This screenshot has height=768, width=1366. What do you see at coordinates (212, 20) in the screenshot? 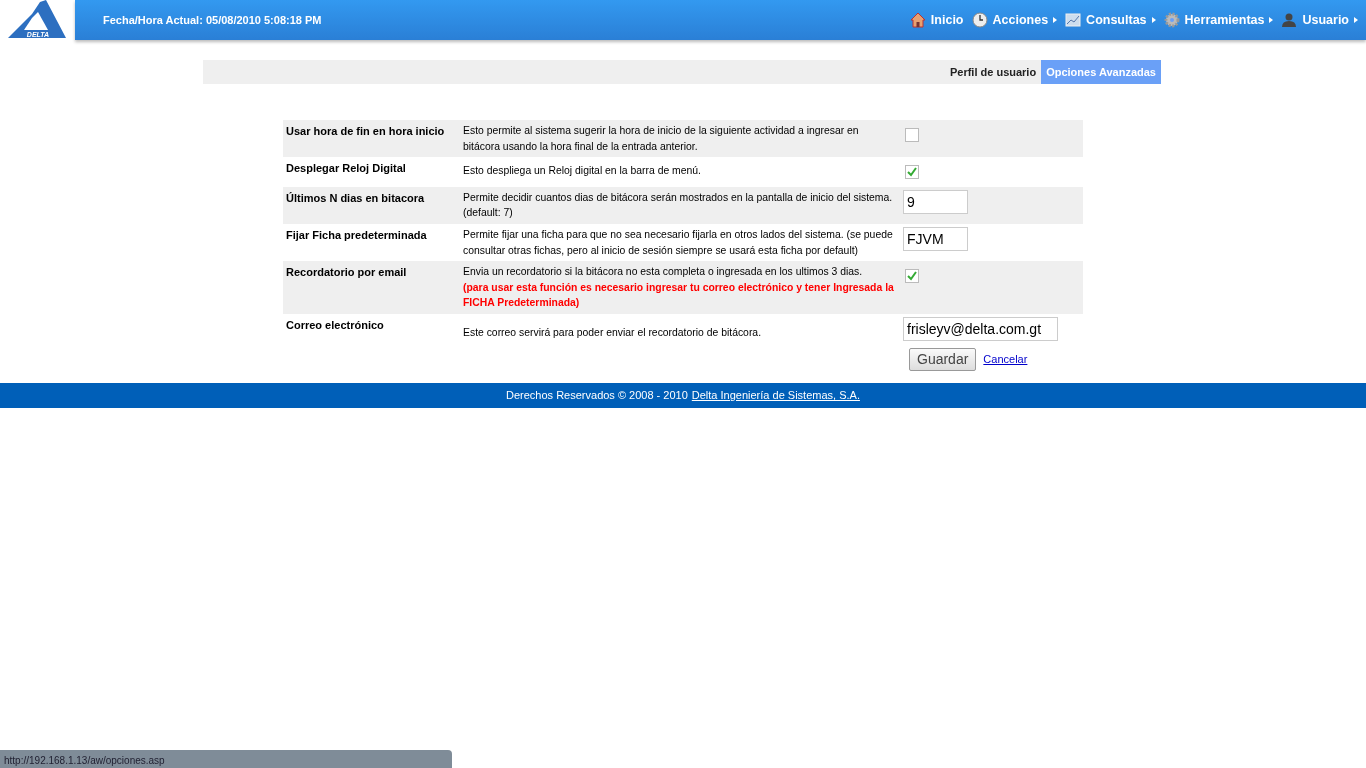
I see `current-datetime: Fecha/Hora Actual: 05/08/2010 5:08:18 PM` at bounding box center [212, 20].